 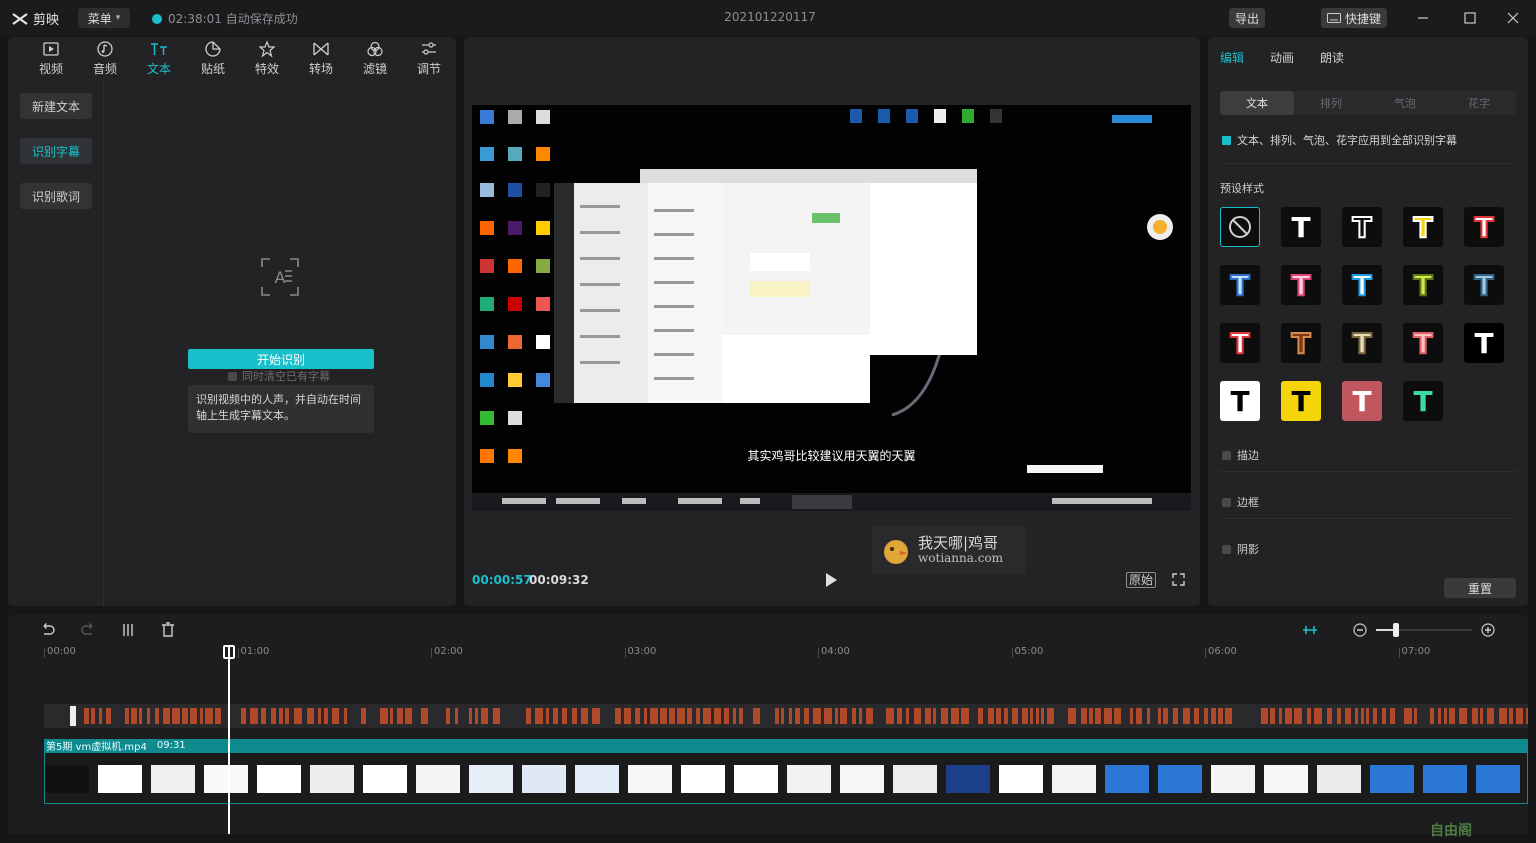 What do you see at coordinates (1332, 57) in the screenshot?
I see `tab-read-aloud: 朗读` at bounding box center [1332, 57].